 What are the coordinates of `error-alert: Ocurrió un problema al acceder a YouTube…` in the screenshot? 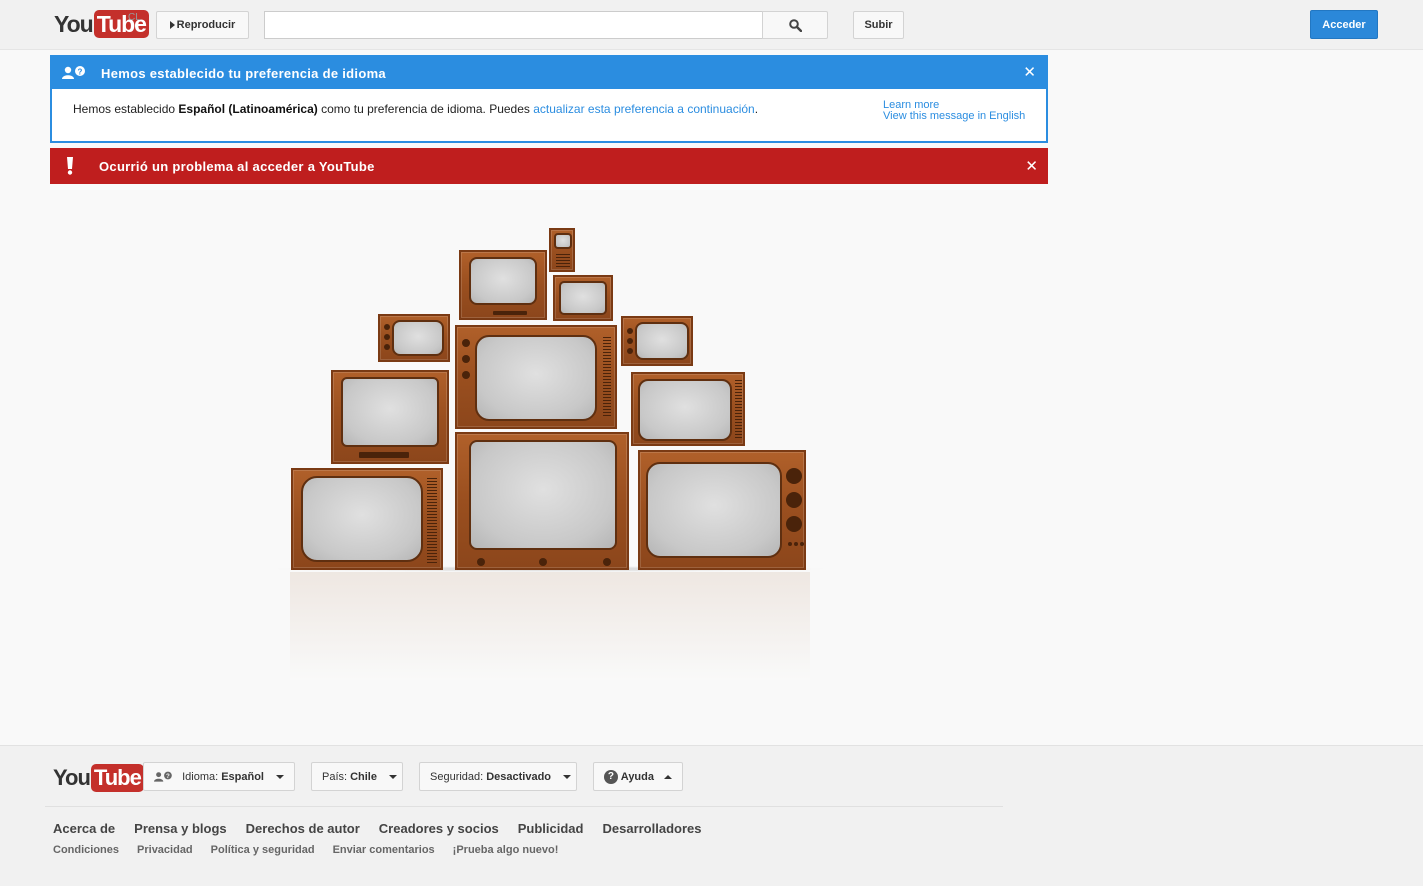 It's located at (549, 166).